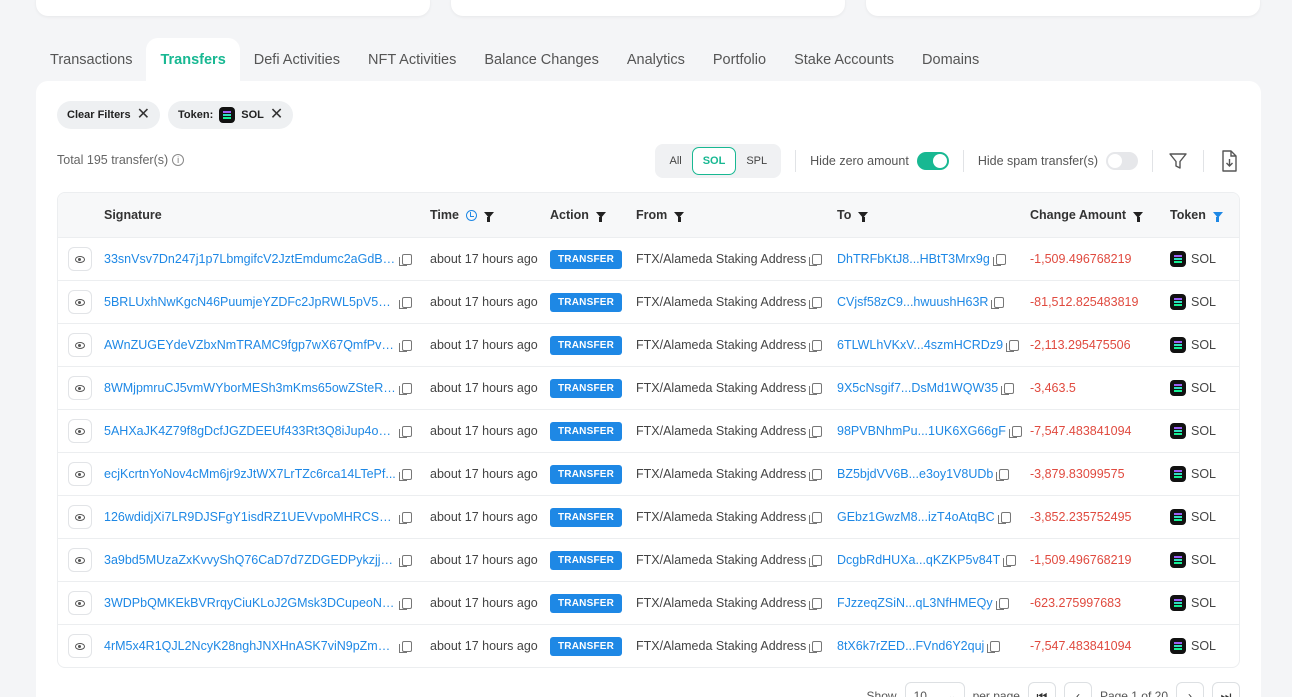  Describe the element at coordinates (1122, 161) in the screenshot. I see `hide-spam-toggle` at that location.